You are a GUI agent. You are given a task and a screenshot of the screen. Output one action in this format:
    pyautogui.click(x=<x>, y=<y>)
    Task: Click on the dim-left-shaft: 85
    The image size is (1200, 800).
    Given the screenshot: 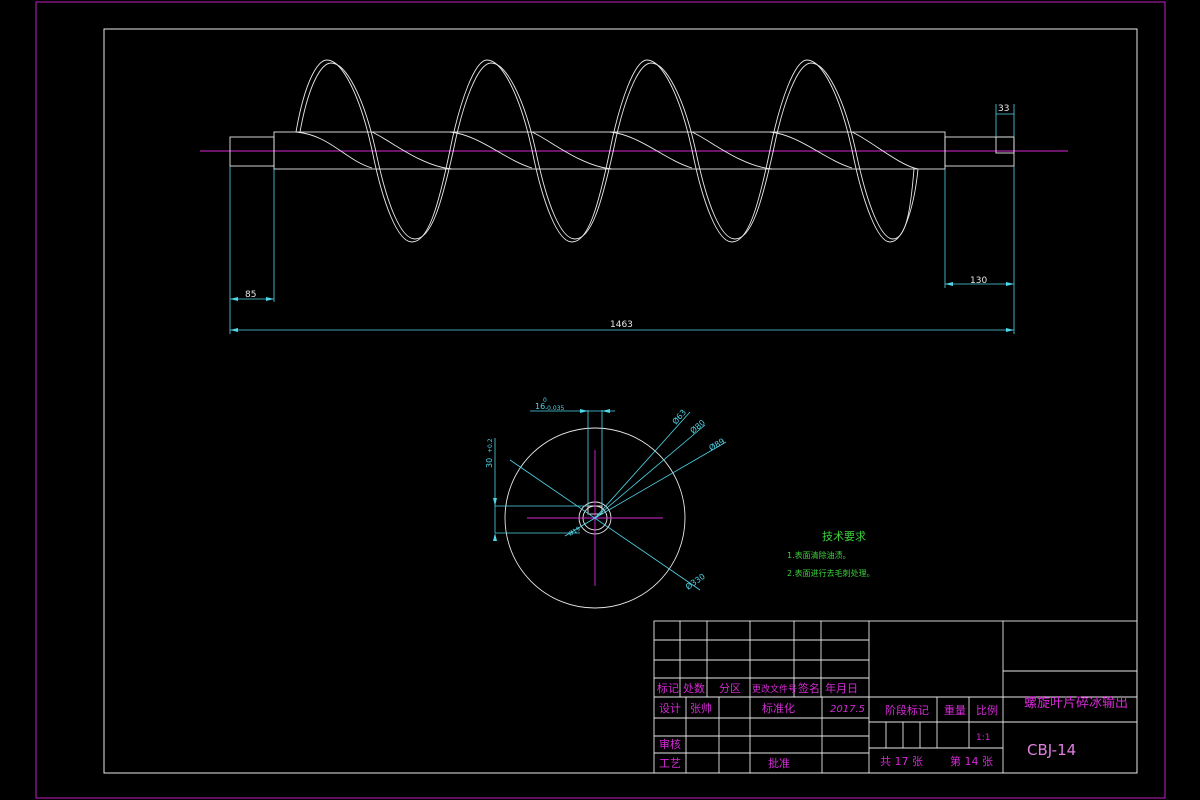 What is the action you would take?
    pyautogui.click(x=250, y=295)
    